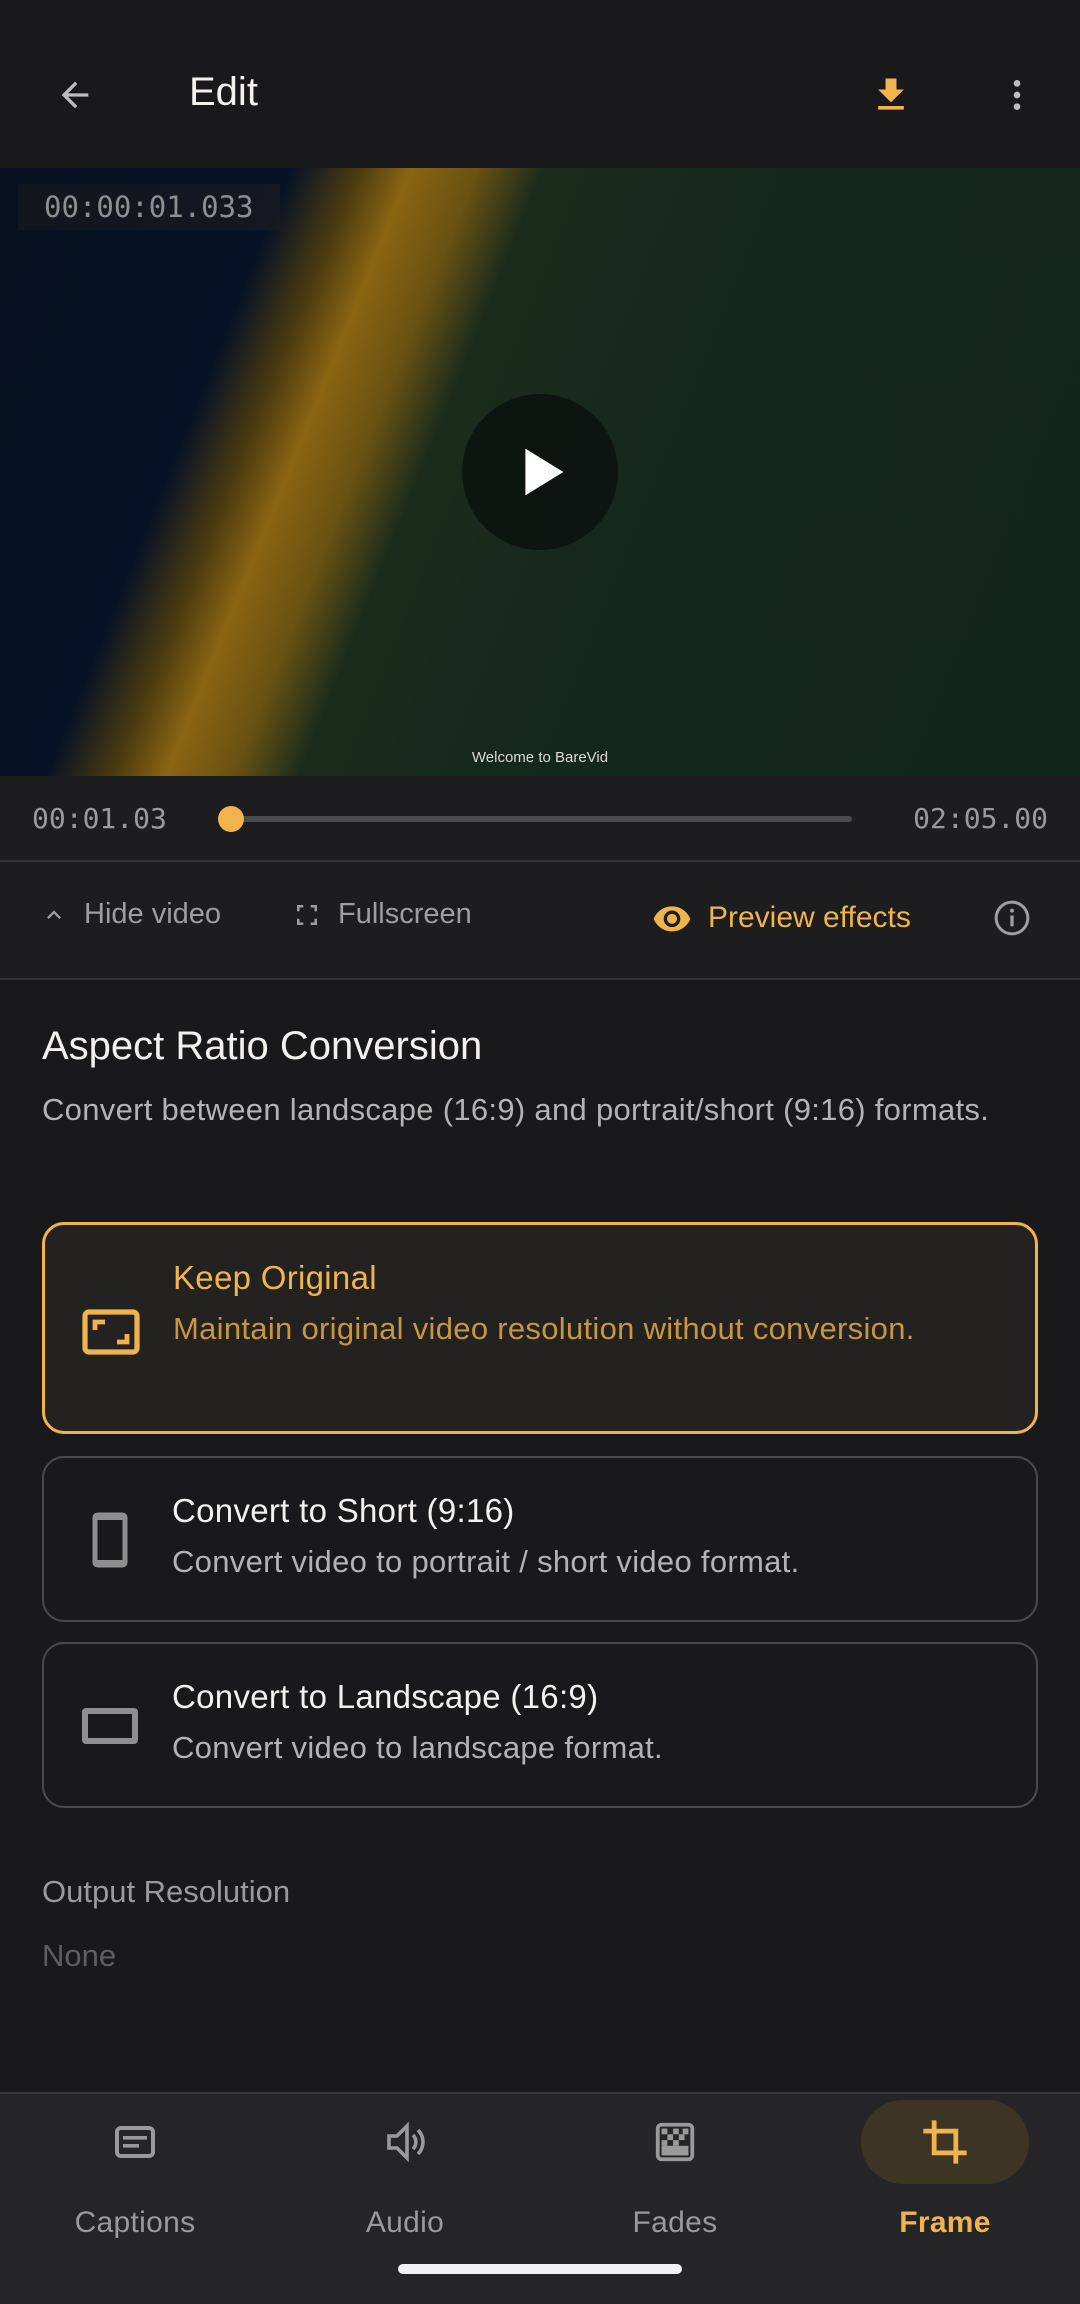 Image resolution: width=1080 pixels, height=2304 pixels. What do you see at coordinates (544, 472) in the screenshot?
I see `play-icon` at bounding box center [544, 472].